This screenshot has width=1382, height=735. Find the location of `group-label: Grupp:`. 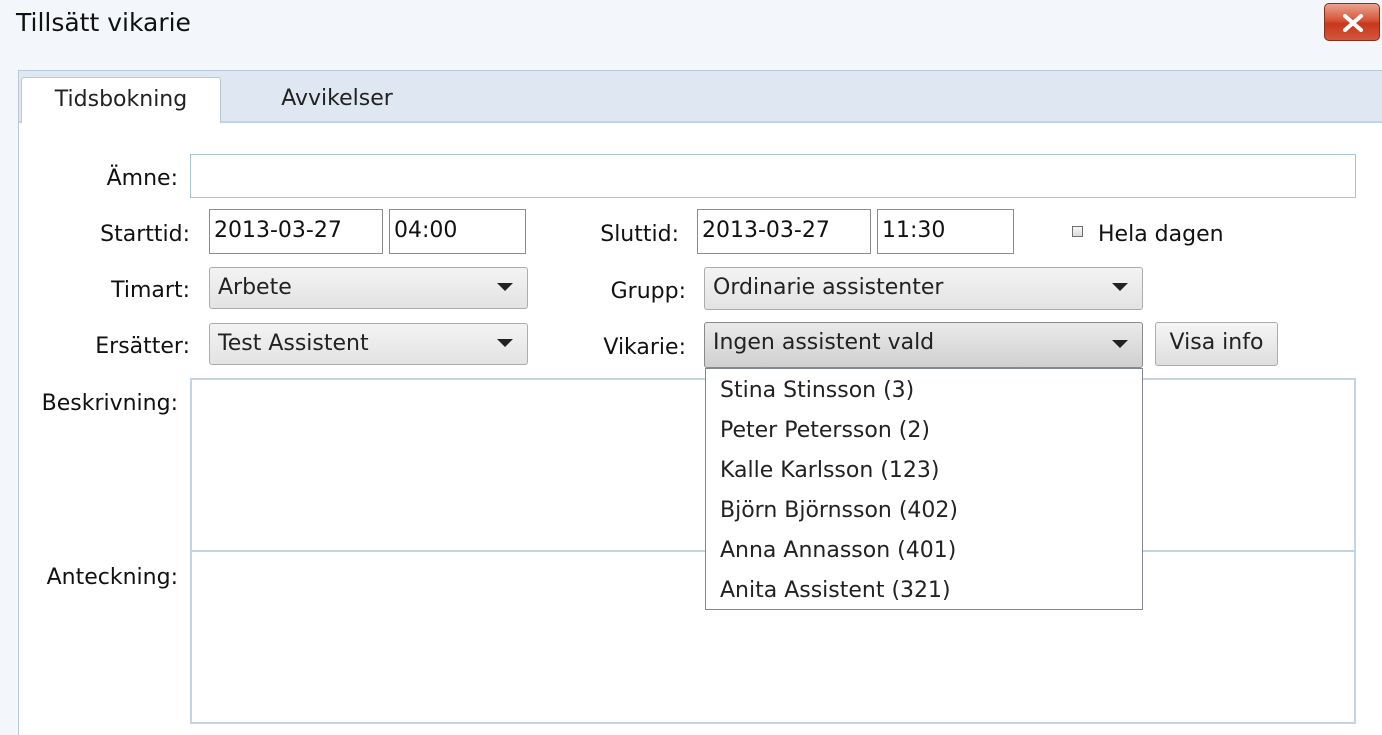

group-label: Grupp: is located at coordinates (648, 291).